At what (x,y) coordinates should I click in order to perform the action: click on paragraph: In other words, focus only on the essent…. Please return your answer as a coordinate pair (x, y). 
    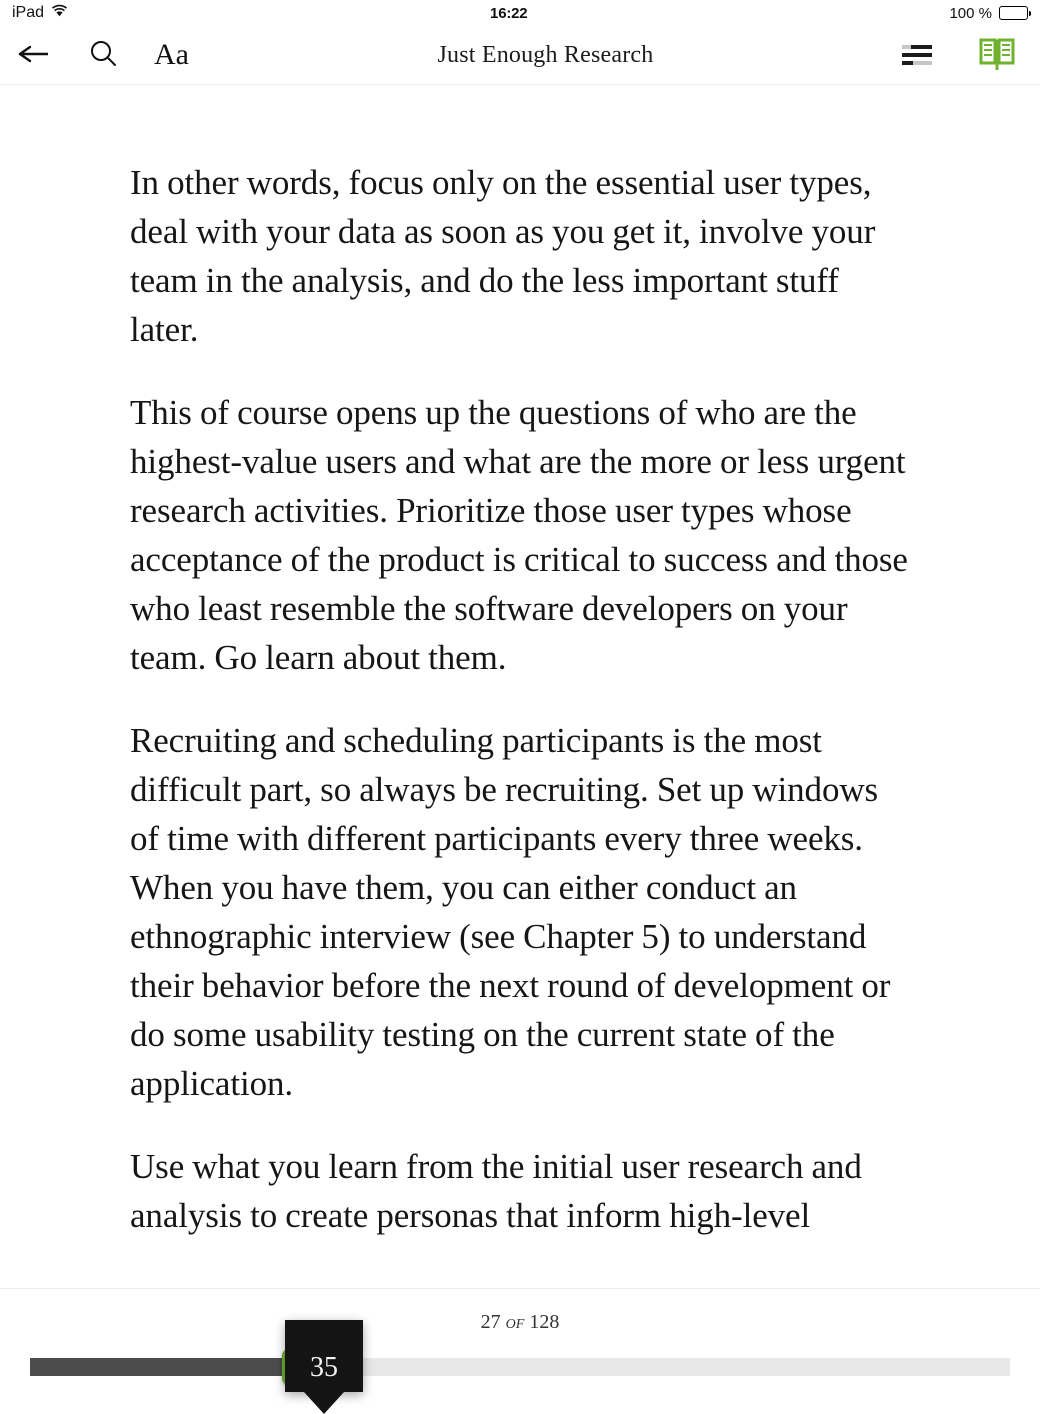
    Looking at the image, I should click on (503, 256).